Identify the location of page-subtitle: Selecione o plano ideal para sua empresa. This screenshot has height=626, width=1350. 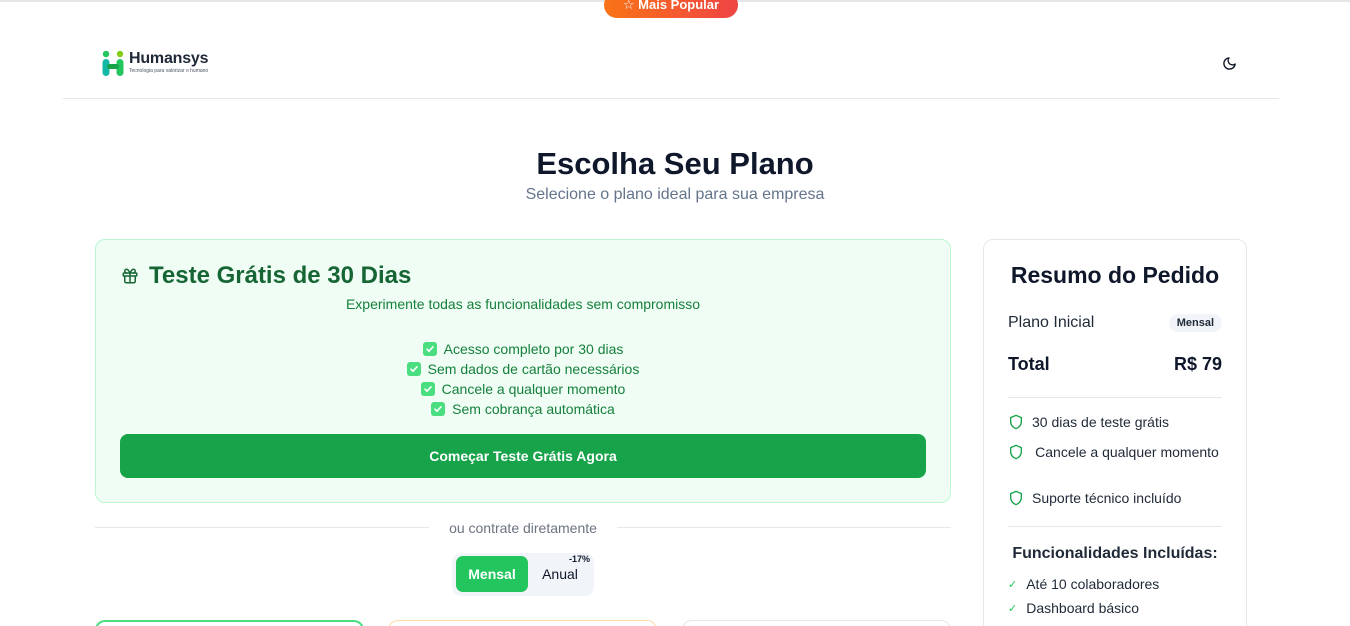
(675, 194).